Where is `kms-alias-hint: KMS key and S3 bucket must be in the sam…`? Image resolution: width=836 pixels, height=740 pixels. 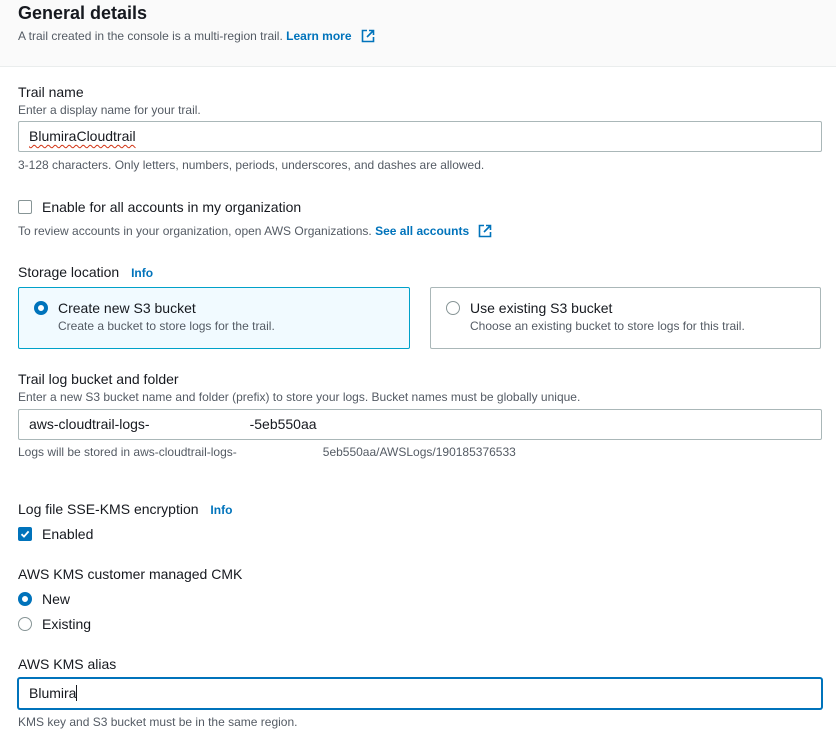
kms-alias-hint: KMS key and S3 bucket must be in the sam… is located at coordinates (158, 722).